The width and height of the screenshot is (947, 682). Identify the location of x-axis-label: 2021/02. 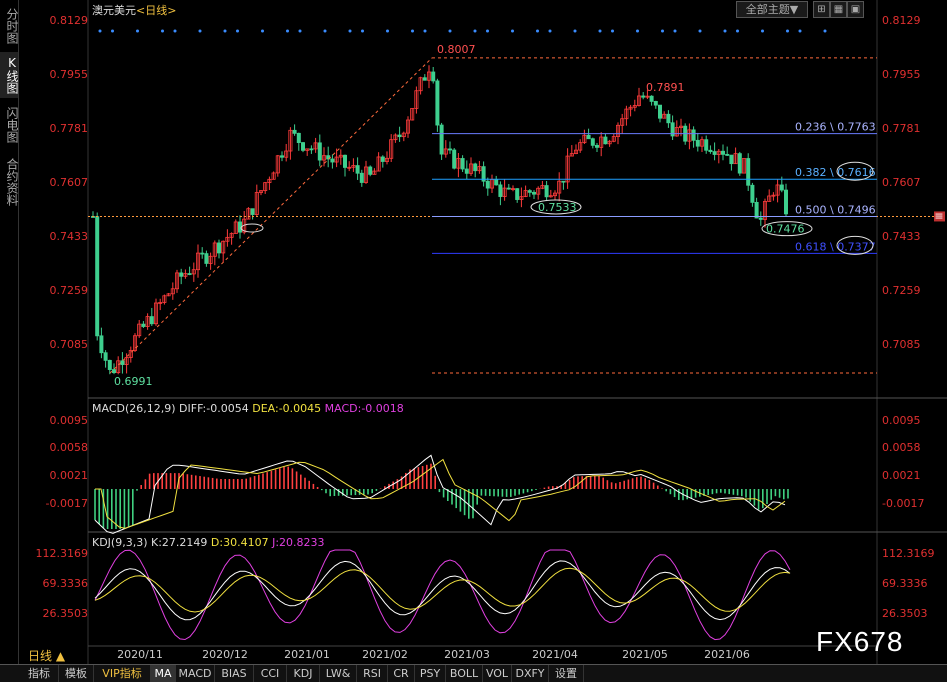
(385, 654).